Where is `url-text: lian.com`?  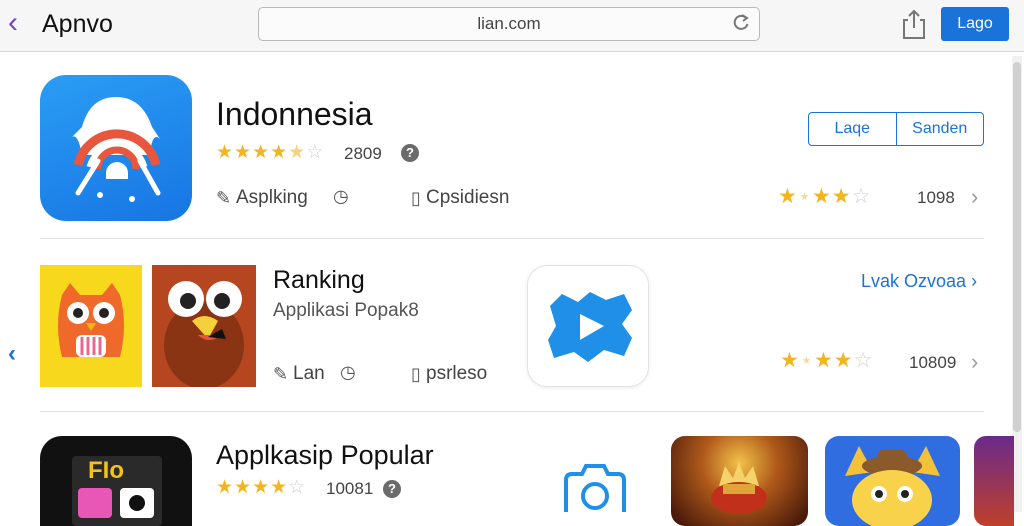 url-text: lian.com is located at coordinates (509, 23).